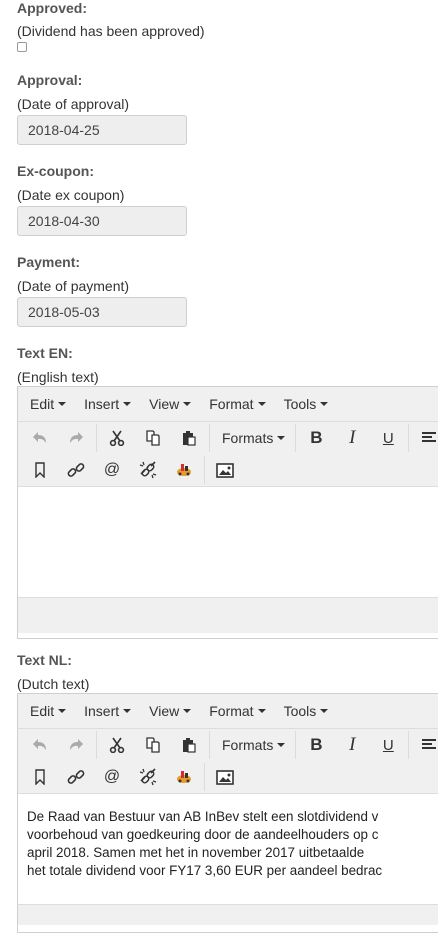  What do you see at coordinates (228, 914) in the screenshot?
I see `text-nl-statusbar` at bounding box center [228, 914].